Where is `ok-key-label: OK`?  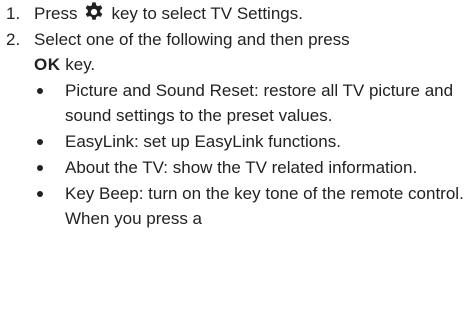
ok-key-label: OK is located at coordinates (47, 64).